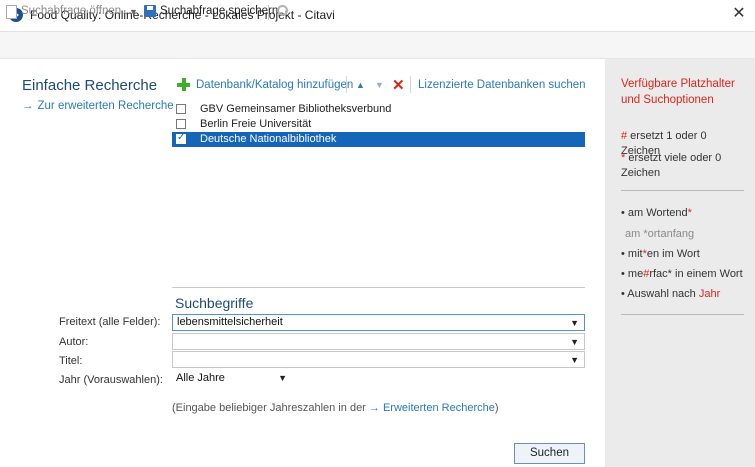  I want to click on year-value: Alle Jahre, so click(200, 378).